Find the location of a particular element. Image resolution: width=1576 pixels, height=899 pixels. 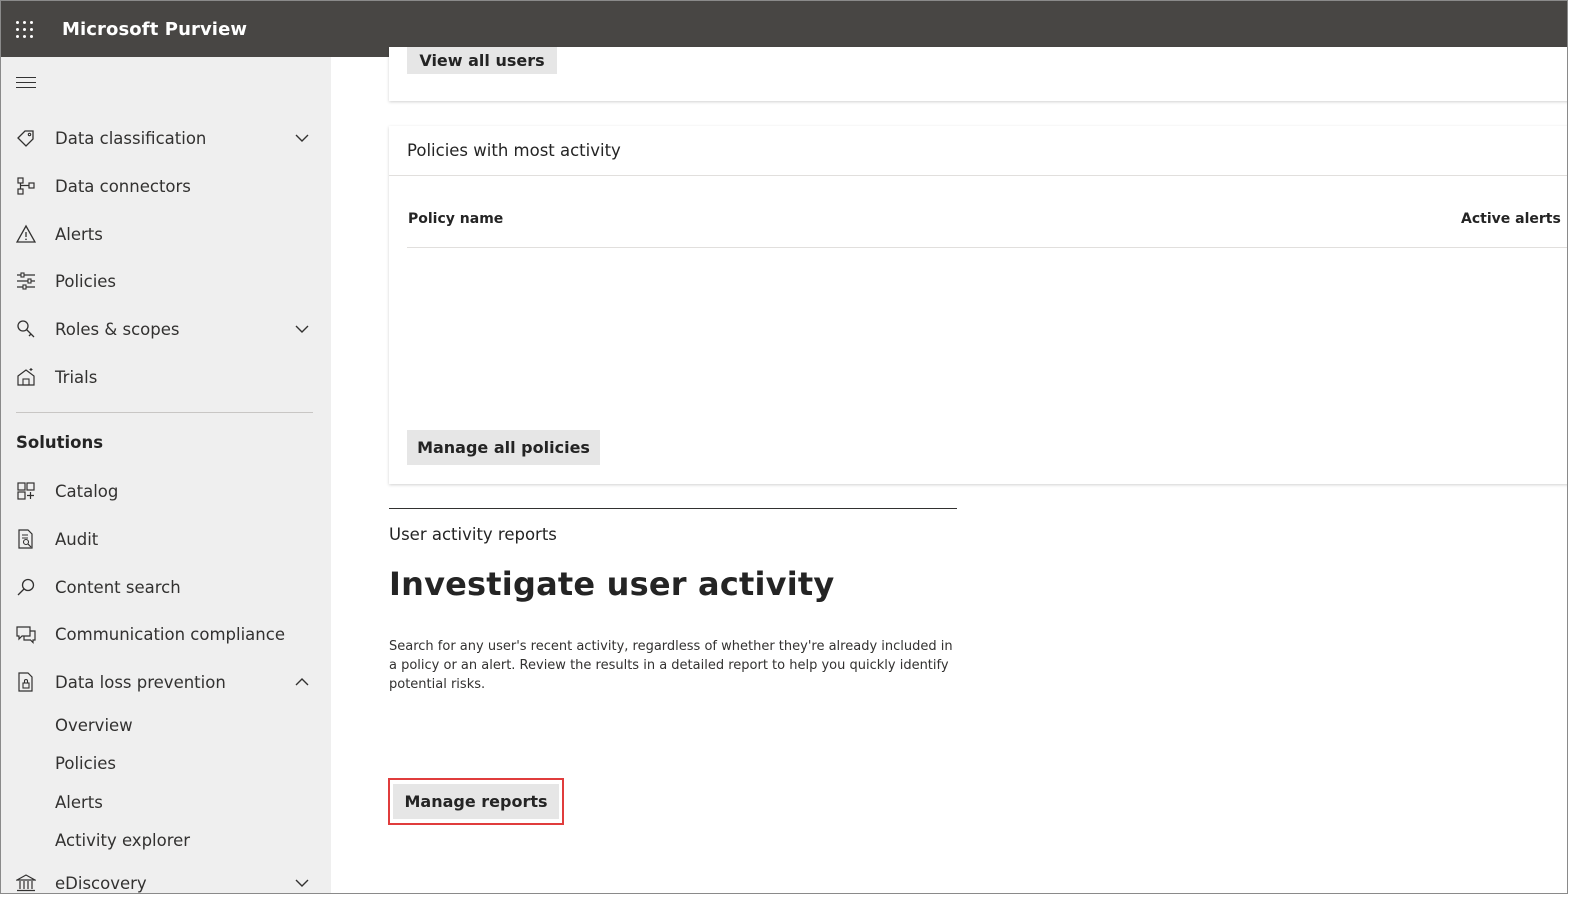

sidebar-item-label: Roles & scopes is located at coordinates (117, 329).